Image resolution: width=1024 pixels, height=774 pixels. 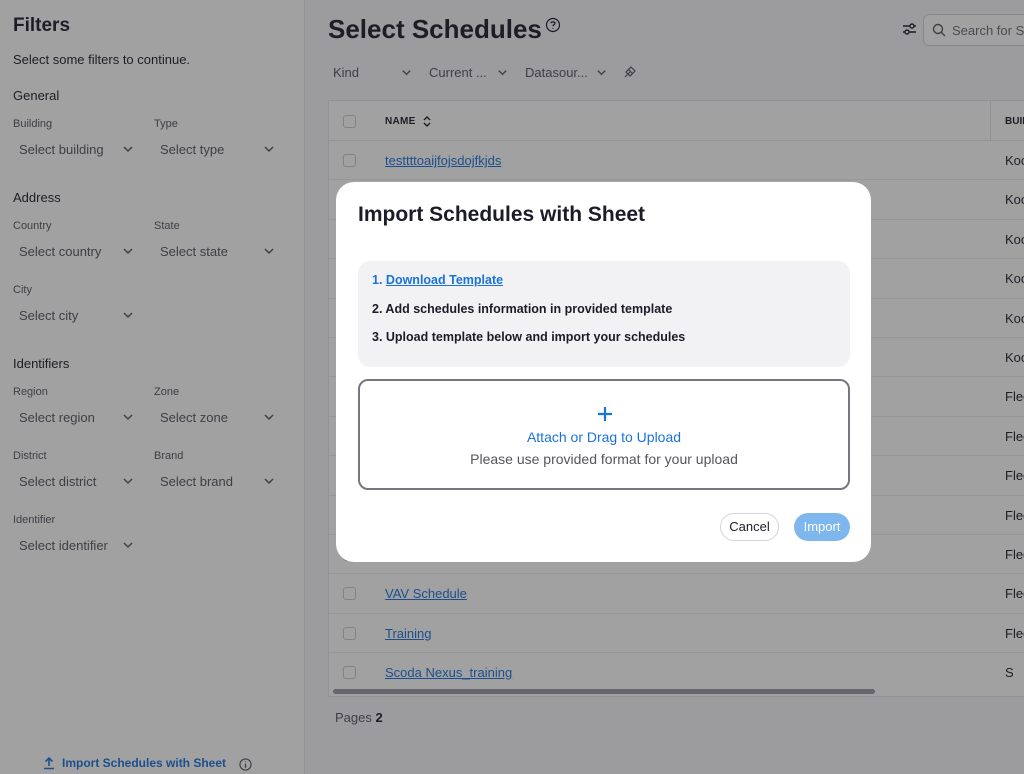 I want to click on plus-icon, so click(x=605, y=414).